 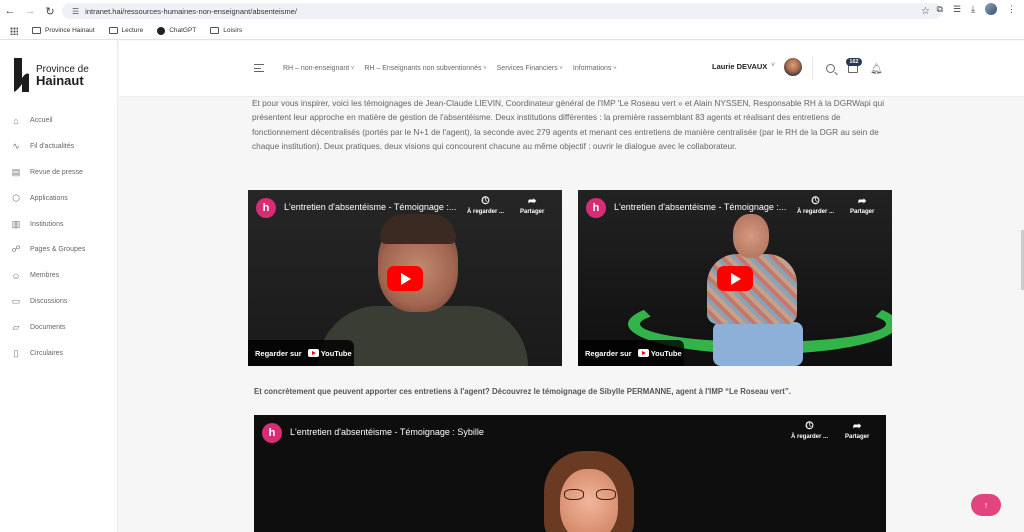 What do you see at coordinates (853, 69) in the screenshot?
I see `inbox-icon` at bounding box center [853, 69].